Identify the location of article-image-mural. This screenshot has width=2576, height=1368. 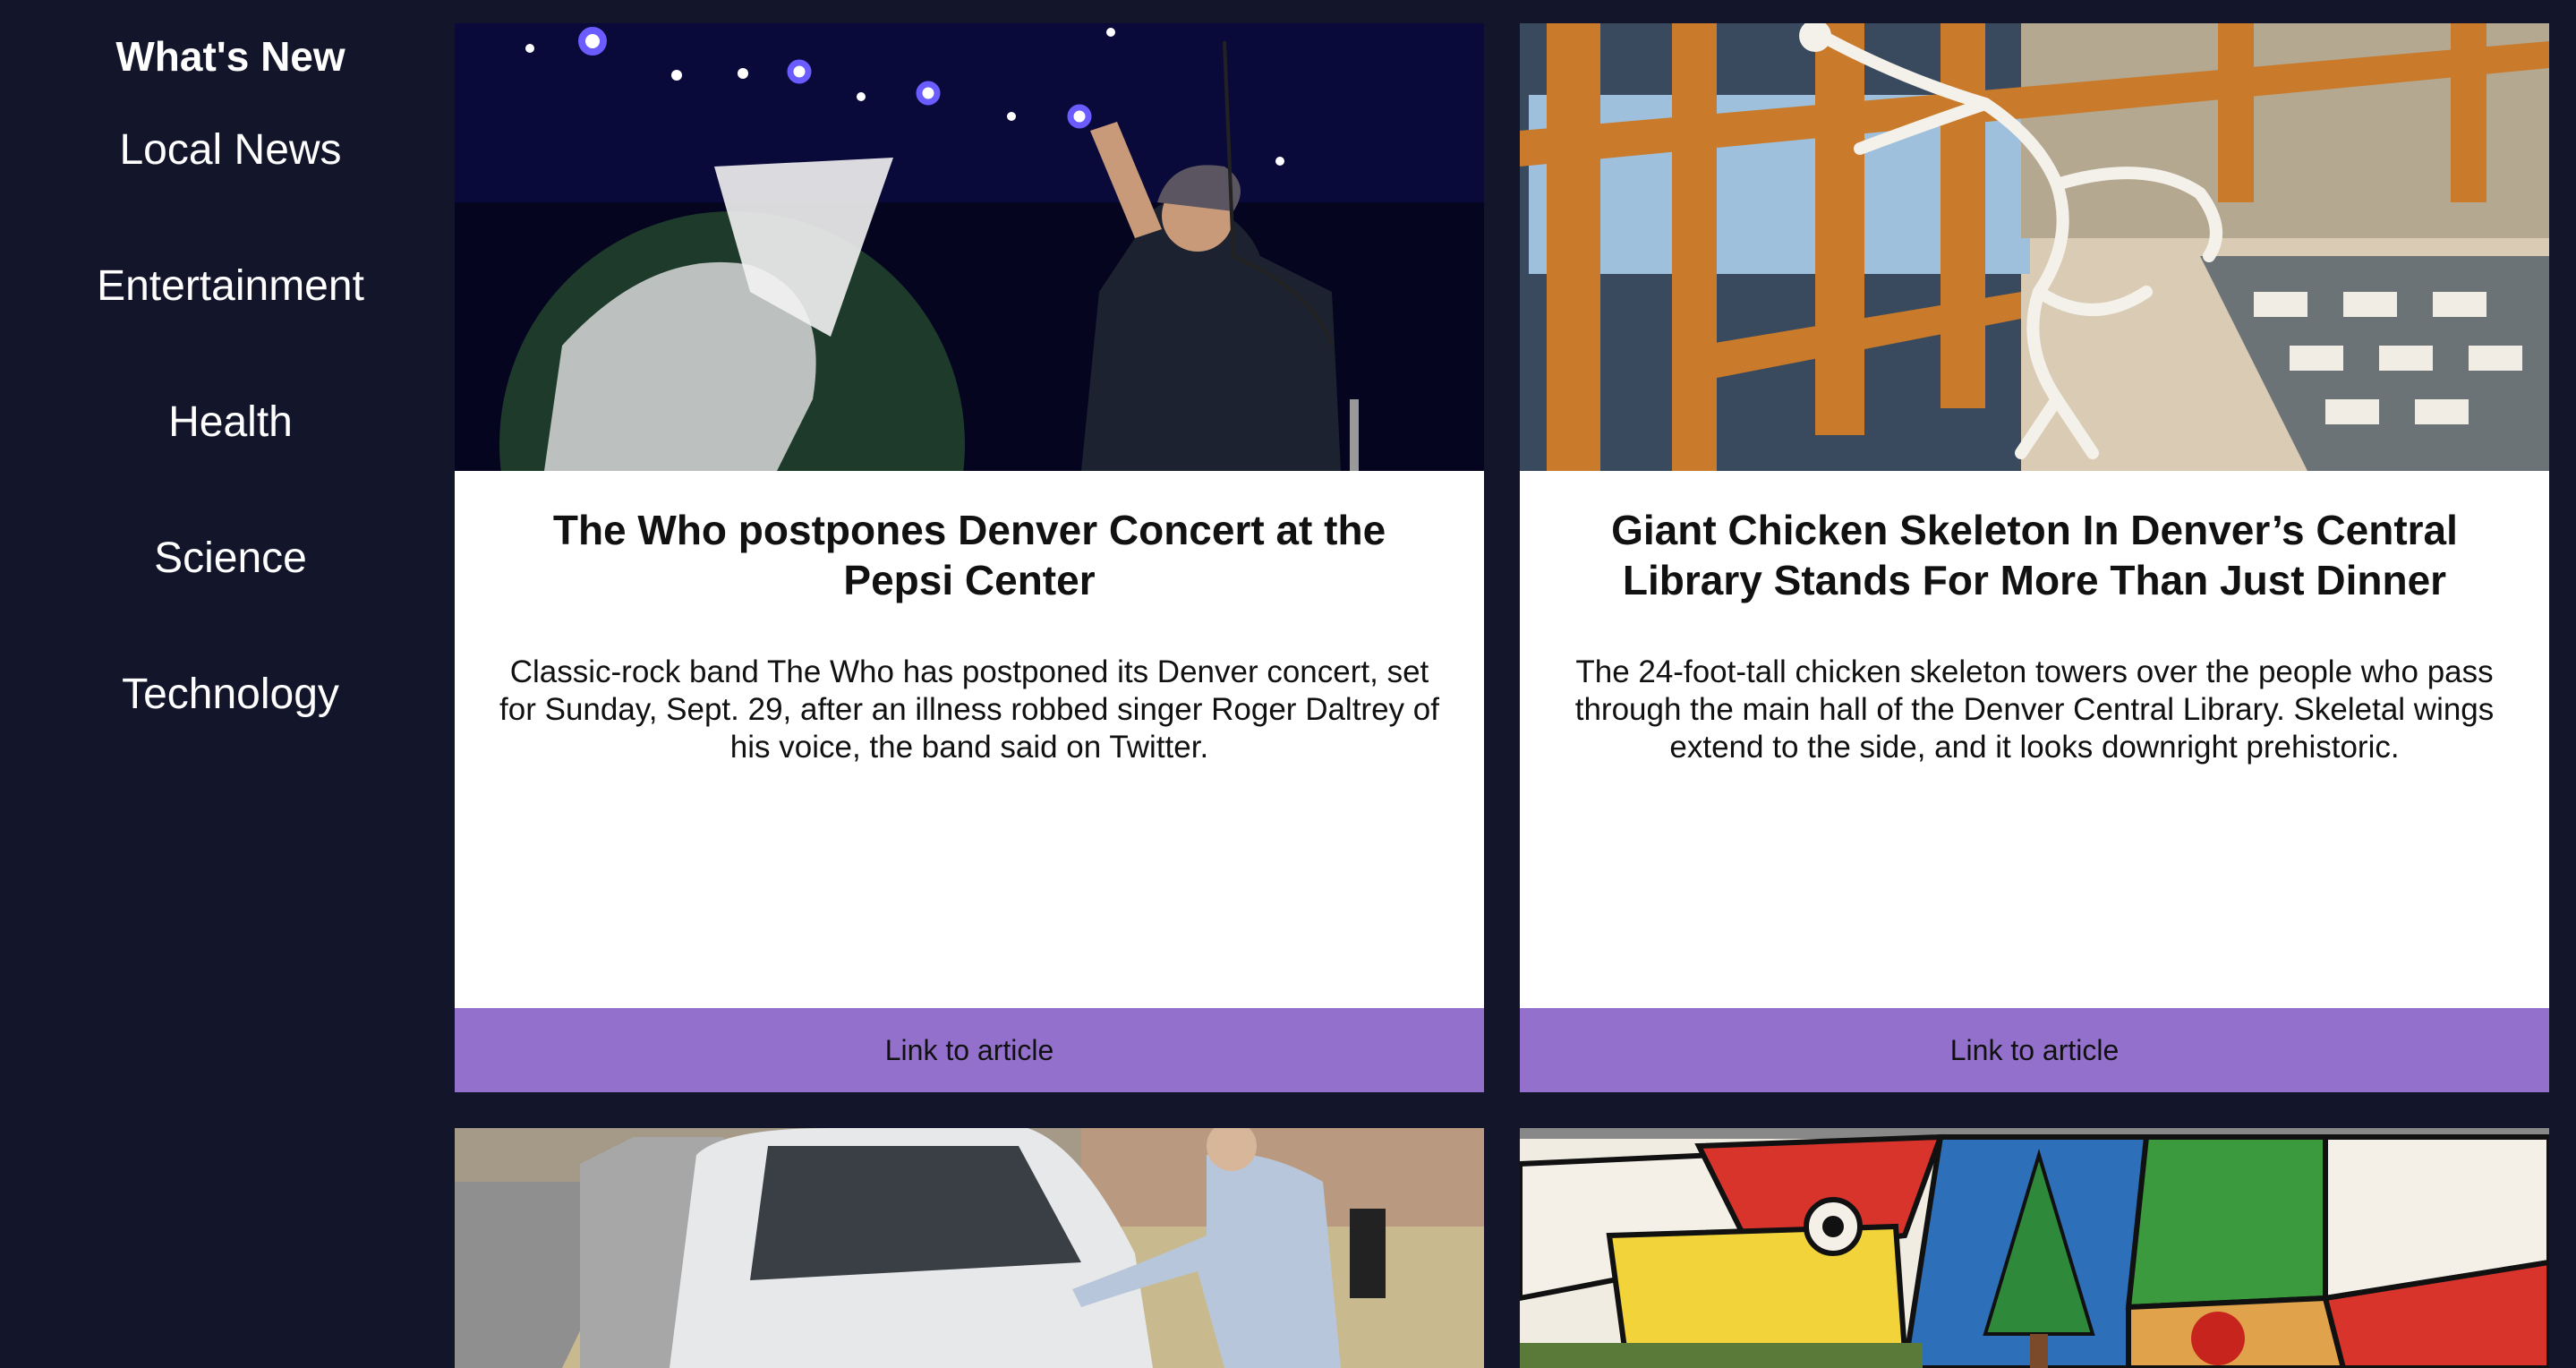
(2034, 1248).